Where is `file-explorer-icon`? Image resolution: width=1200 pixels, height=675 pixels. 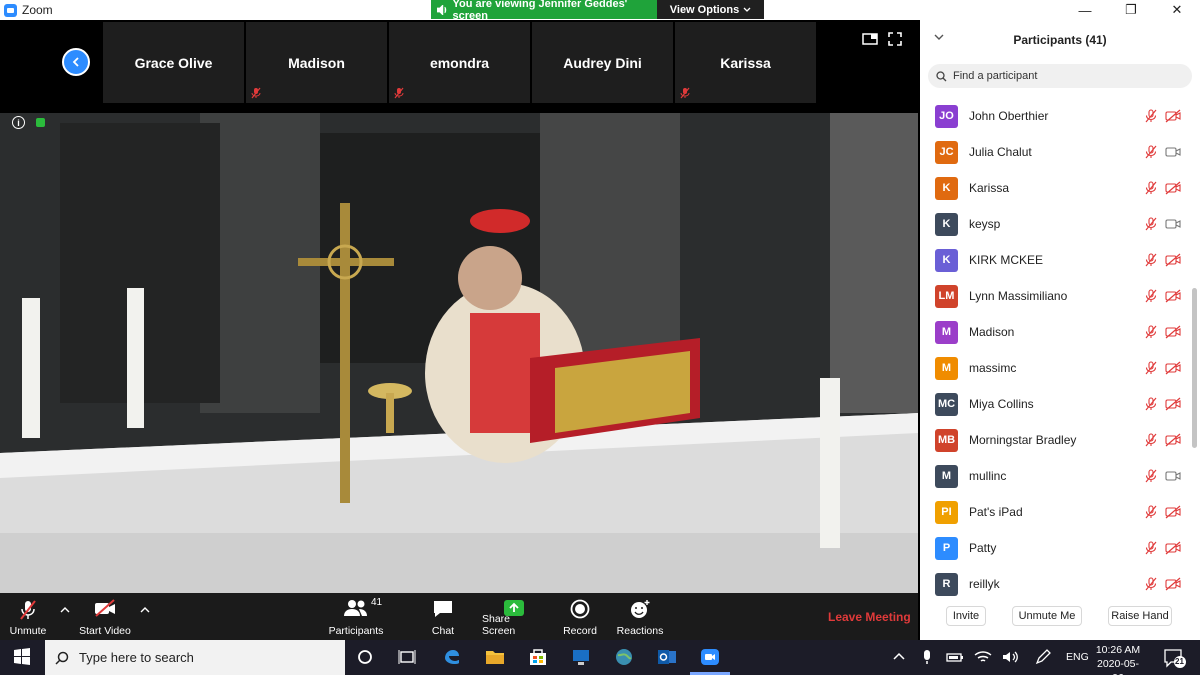 file-explorer-icon is located at coordinates (495, 657).